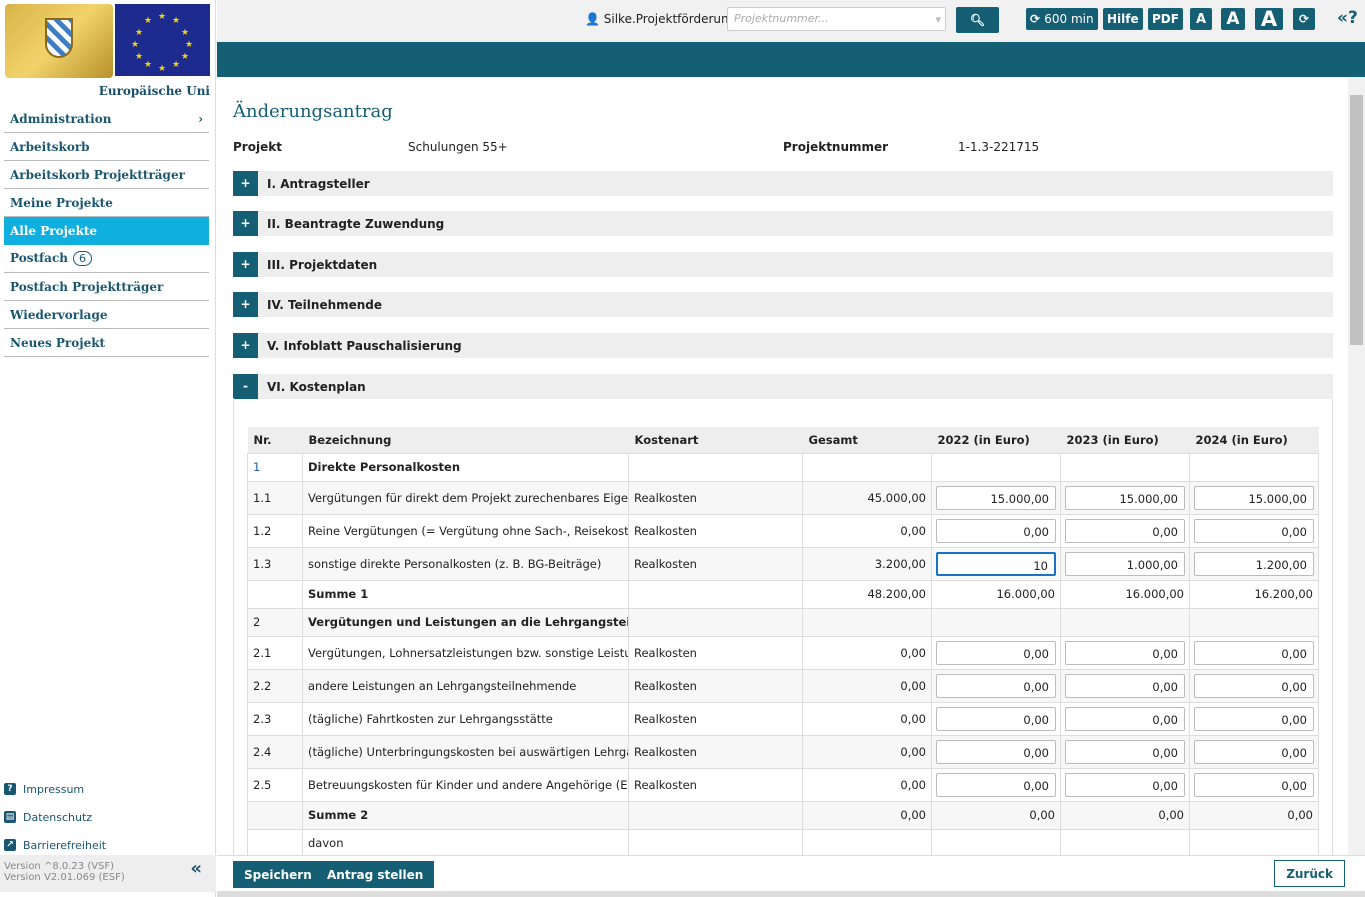  What do you see at coordinates (275, 622) in the screenshot?
I see `row-nr: 2` at bounding box center [275, 622].